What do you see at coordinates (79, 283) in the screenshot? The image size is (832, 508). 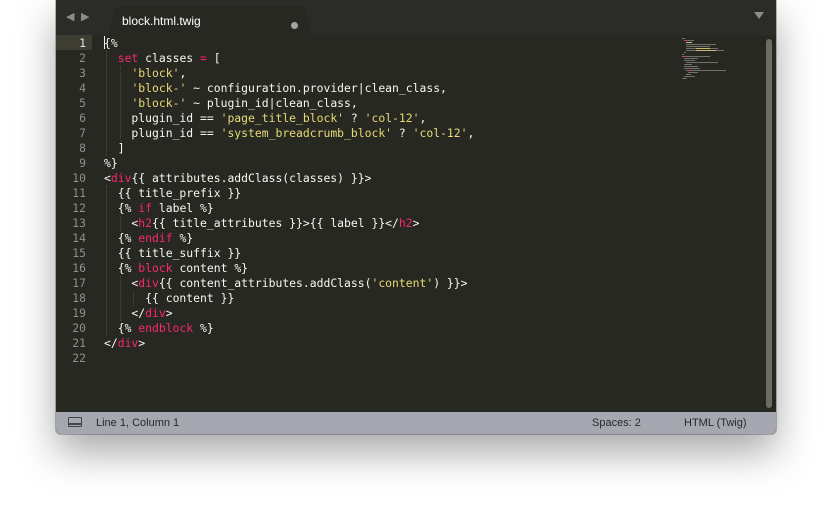 I see `line-number: 17` at bounding box center [79, 283].